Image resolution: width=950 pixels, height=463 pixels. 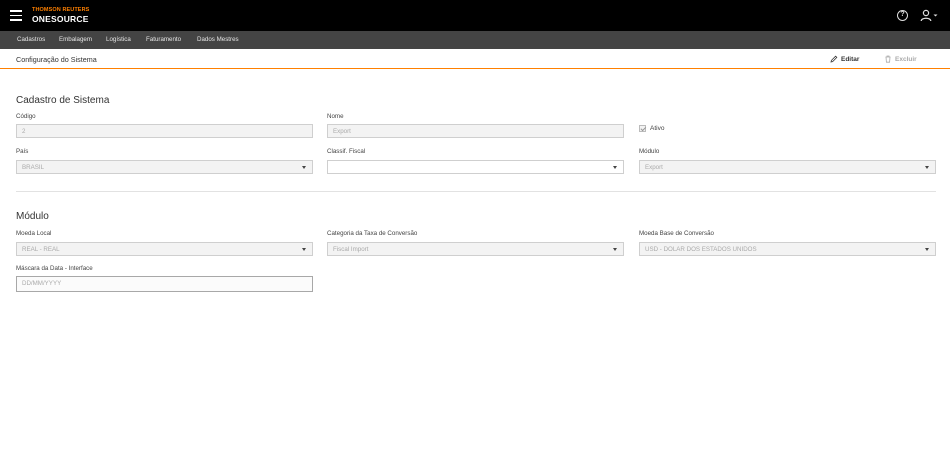 I want to click on top-bar: THOMSON REUTERS ONESOURCE ?, so click(x=475, y=15).